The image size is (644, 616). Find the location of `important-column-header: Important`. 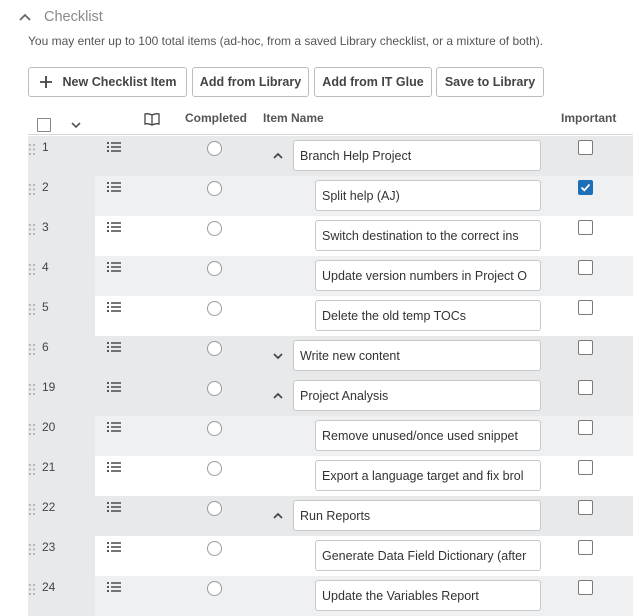

important-column-header: Important is located at coordinates (588, 118).